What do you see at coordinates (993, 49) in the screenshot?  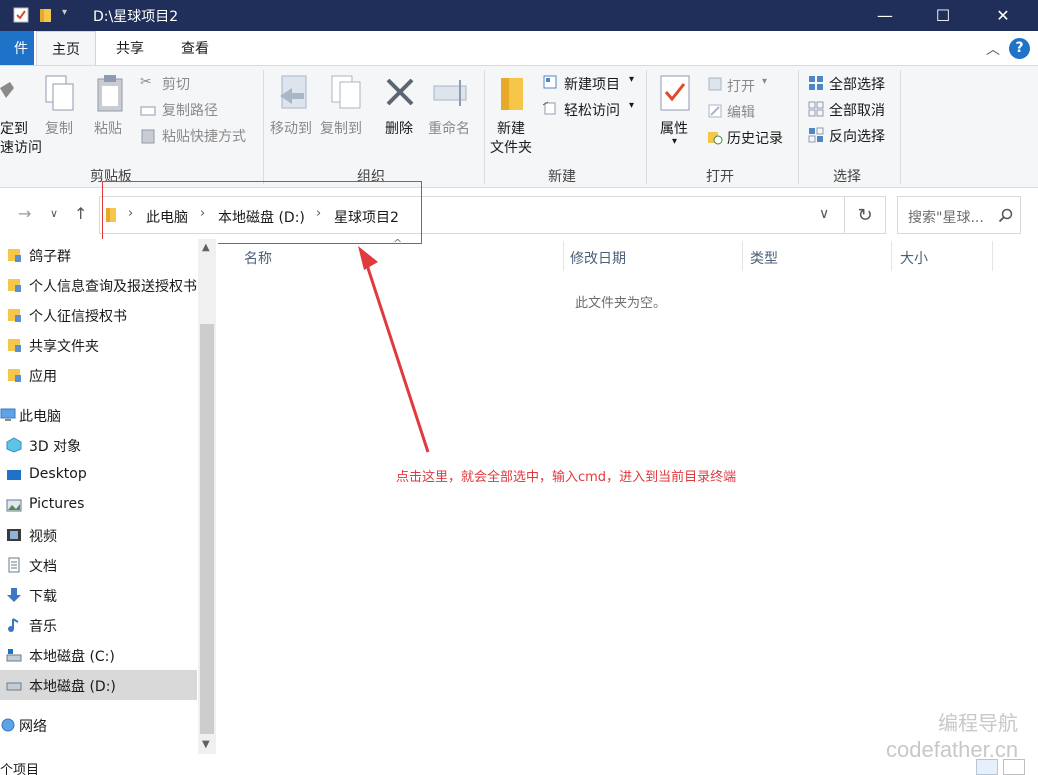 I see `collapse-ribbon-icon: ︿` at bounding box center [993, 49].